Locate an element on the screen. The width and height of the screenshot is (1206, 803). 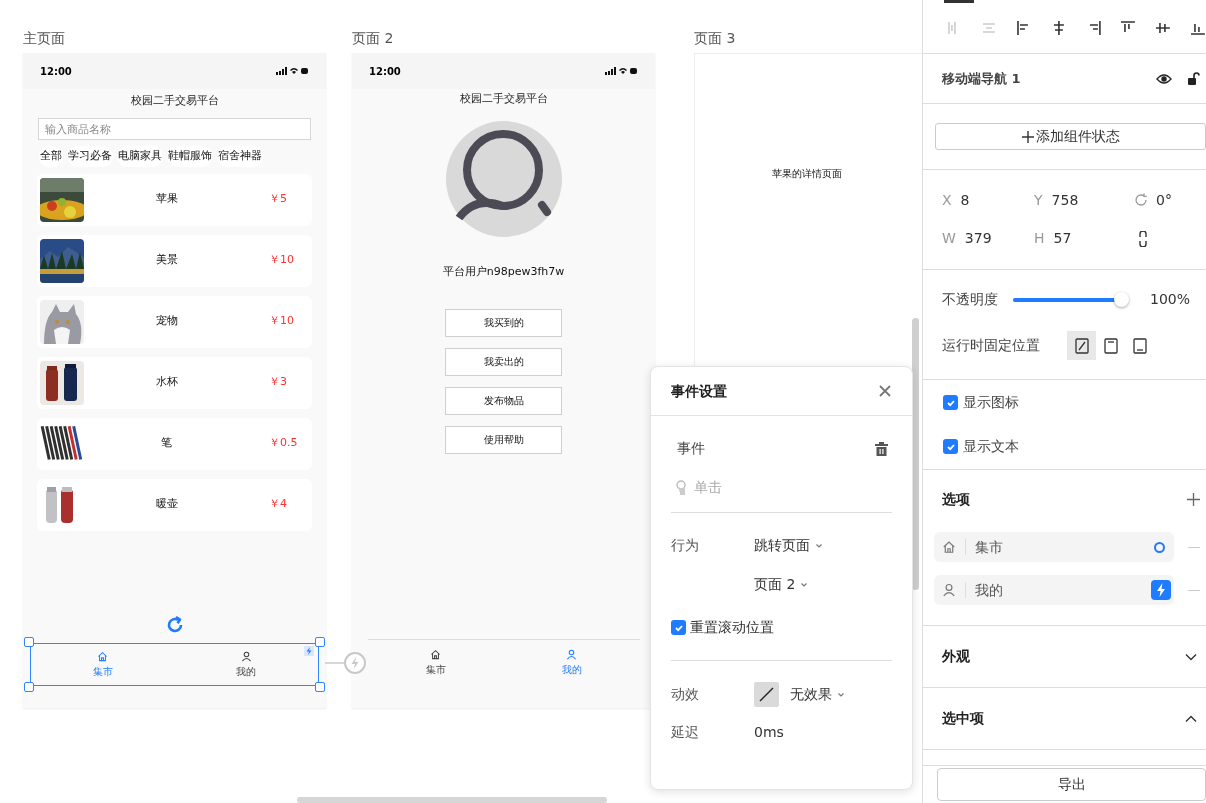
category-chip: 鞋帽服饰 is located at coordinates (190, 156).